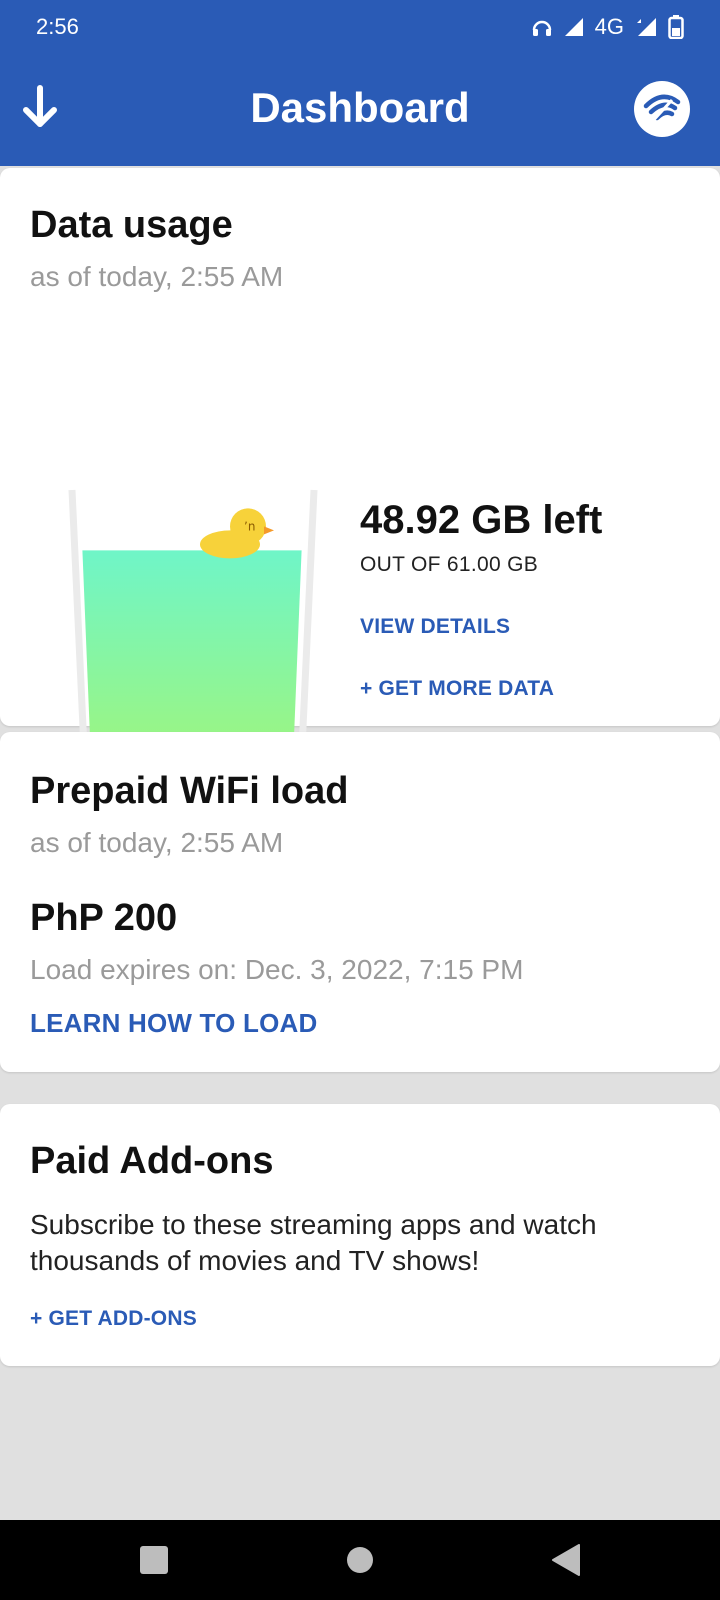 This screenshot has height=1600, width=720. What do you see at coordinates (449, 564) in the screenshot?
I see `data-total: OUT OF 61.00 GB` at bounding box center [449, 564].